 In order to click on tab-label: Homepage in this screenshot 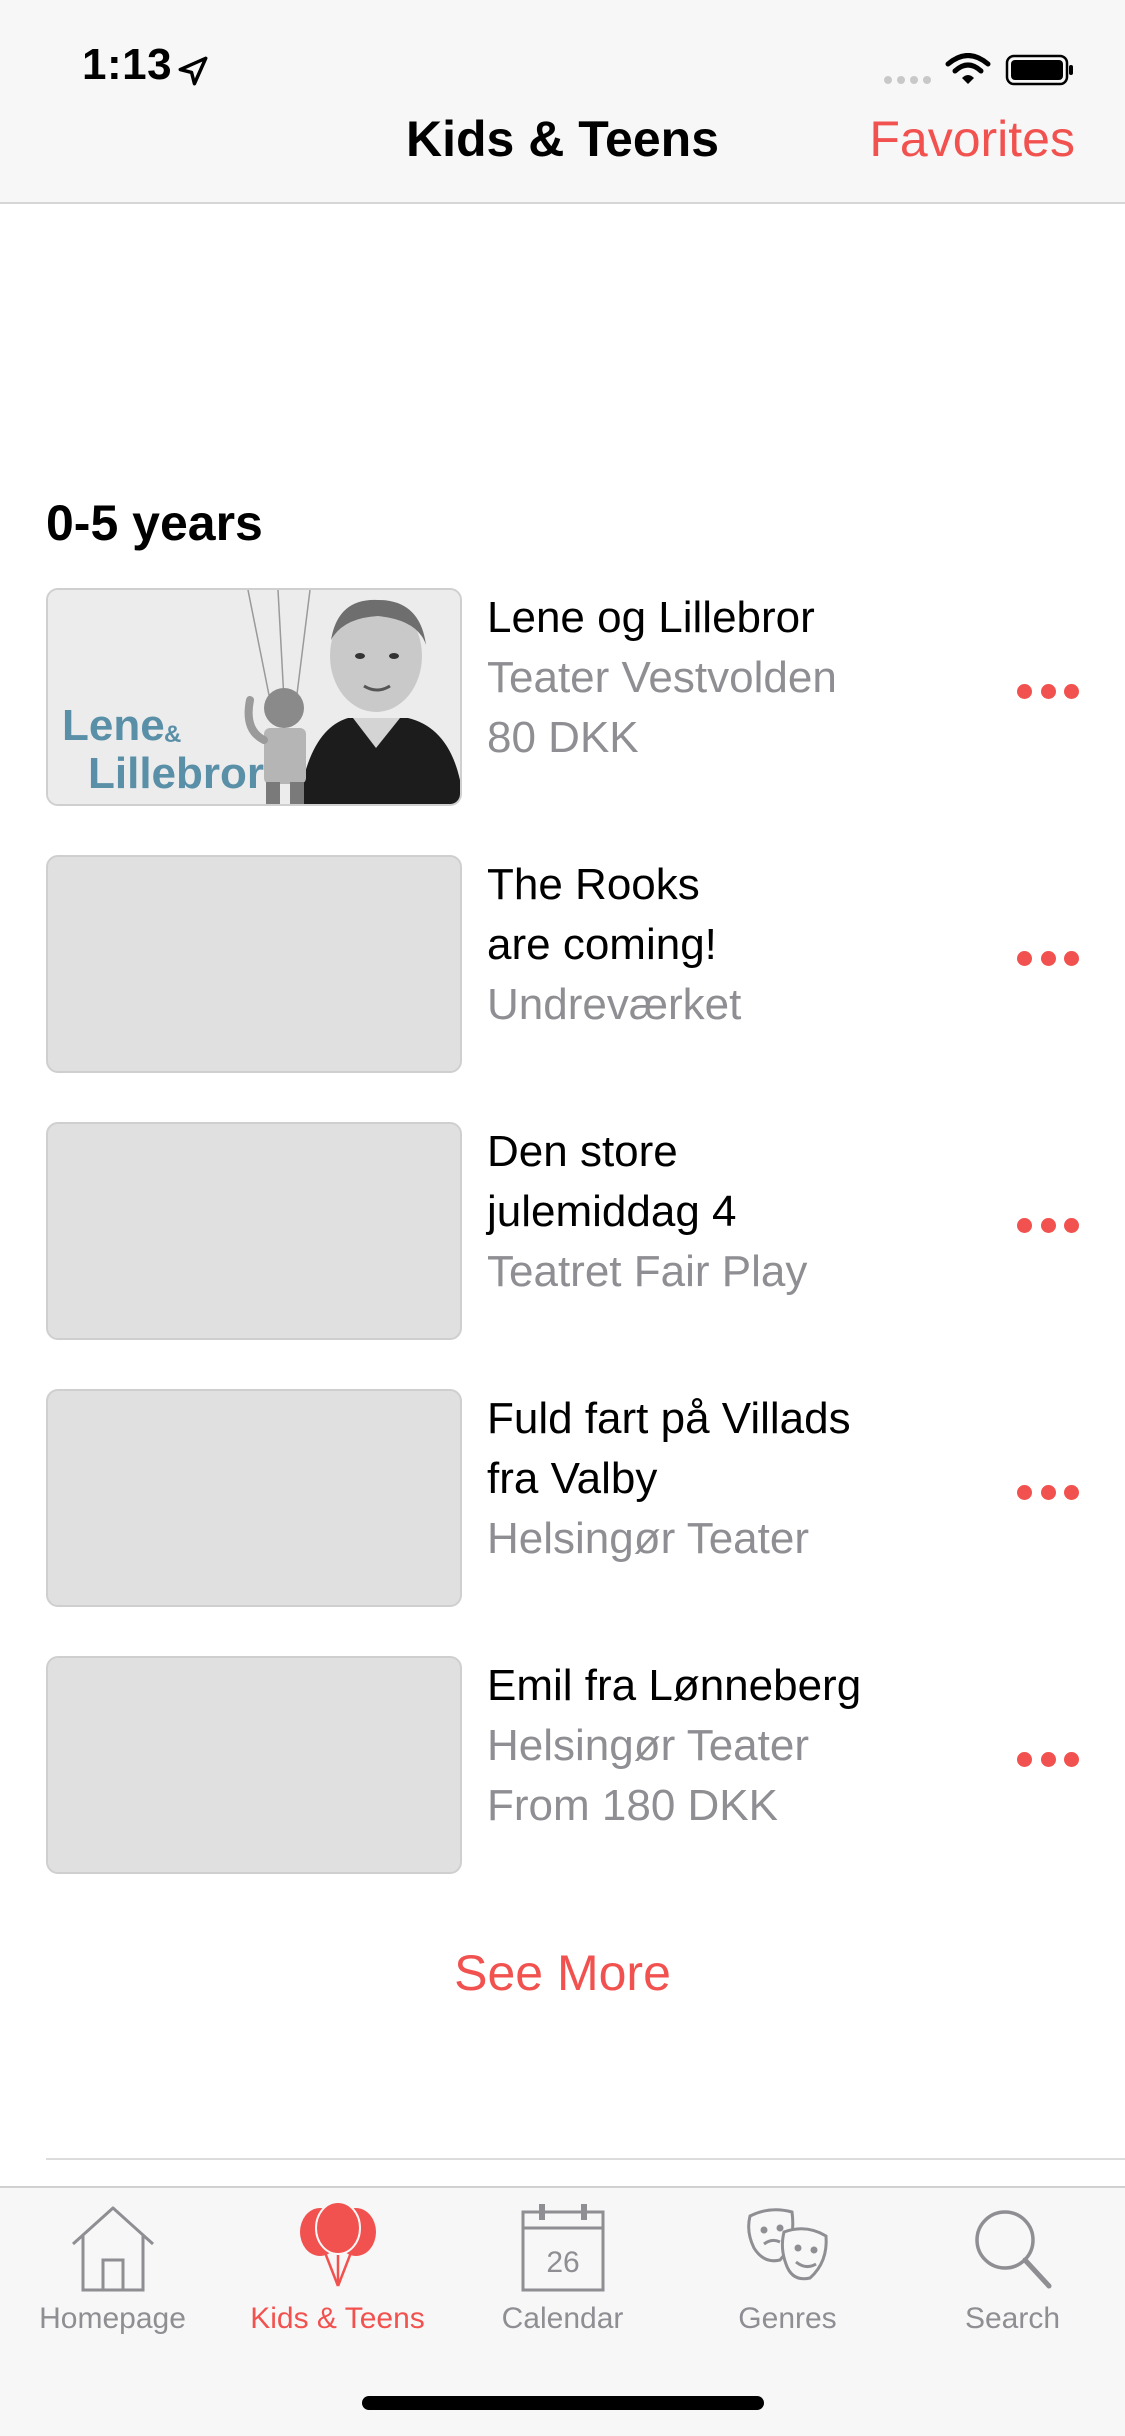, I will do `click(112, 2318)`.